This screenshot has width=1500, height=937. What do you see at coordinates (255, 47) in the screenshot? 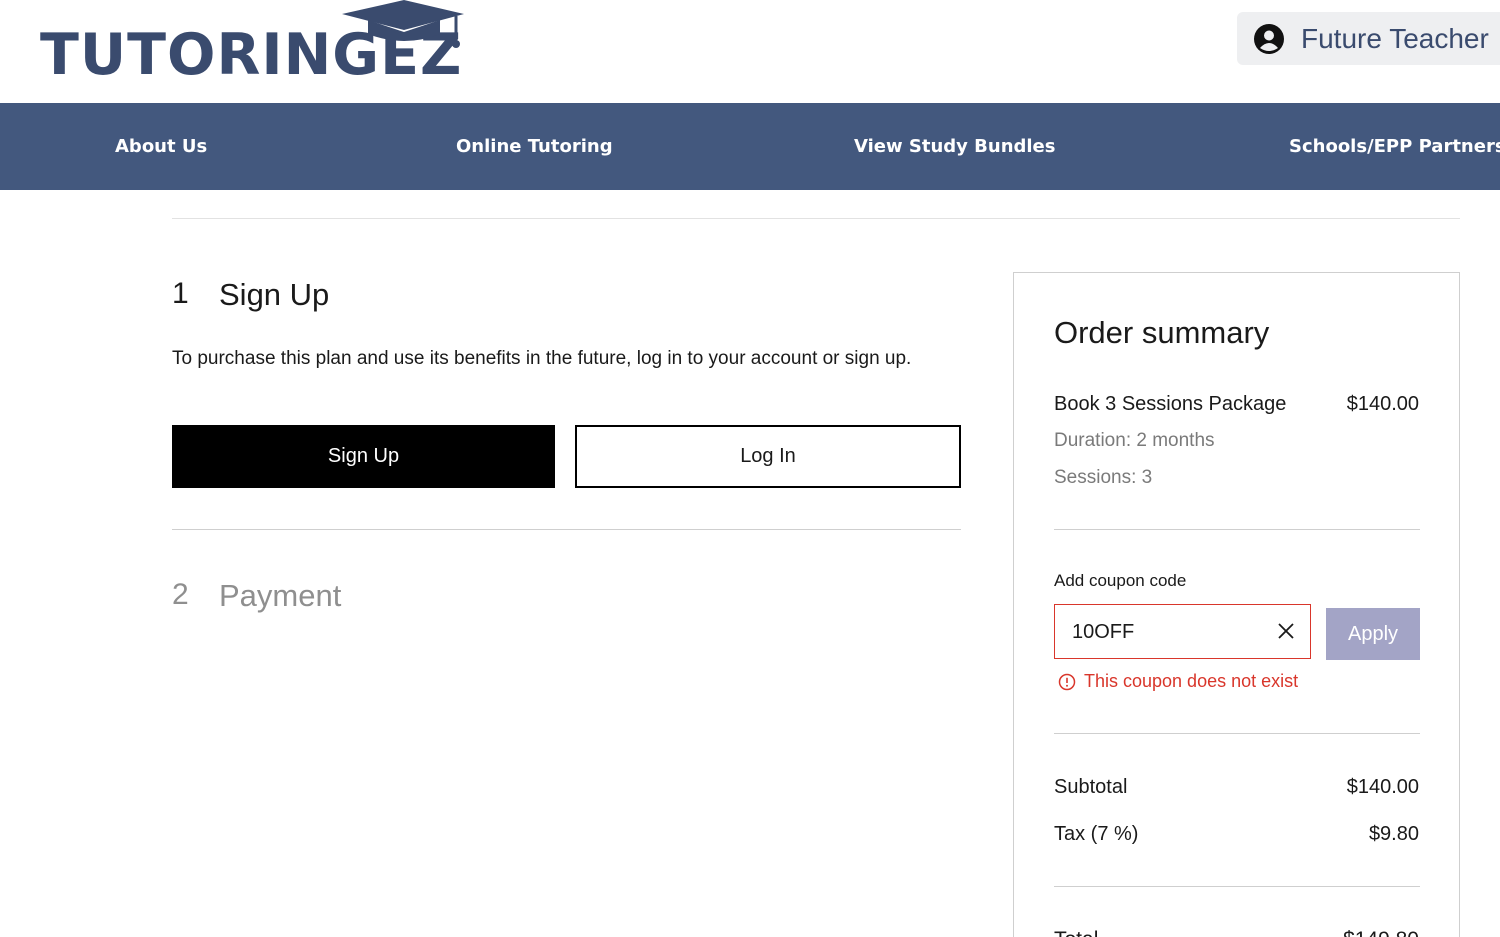
I see `site-logo: TUTORINGEZ` at bounding box center [255, 47].